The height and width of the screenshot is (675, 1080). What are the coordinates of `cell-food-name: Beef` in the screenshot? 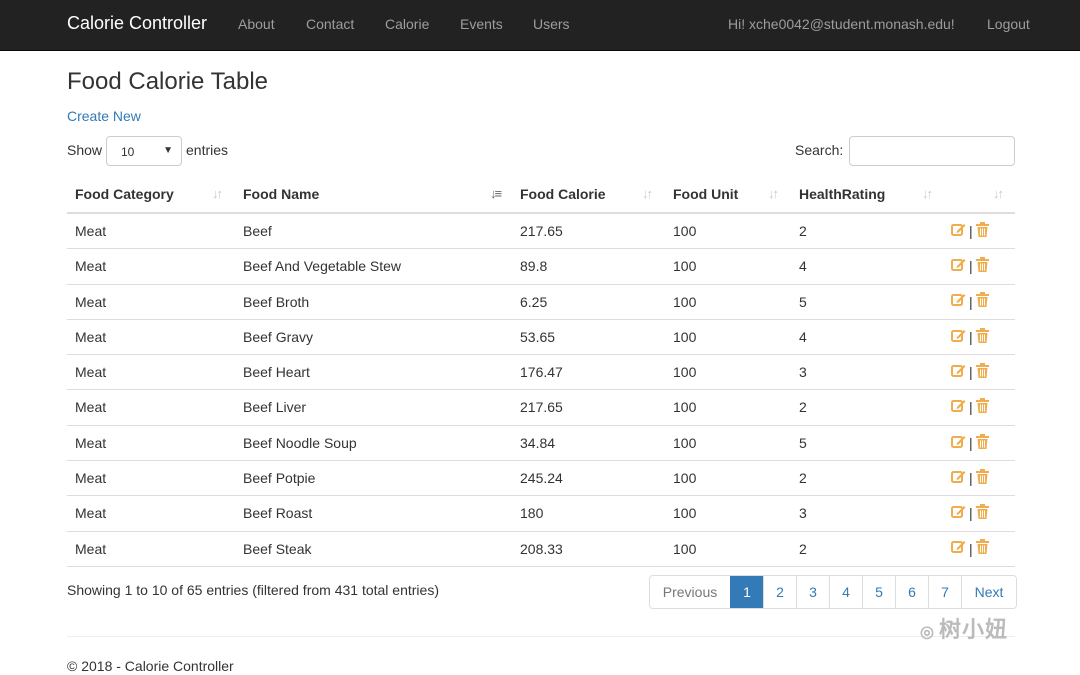 It's located at (257, 231).